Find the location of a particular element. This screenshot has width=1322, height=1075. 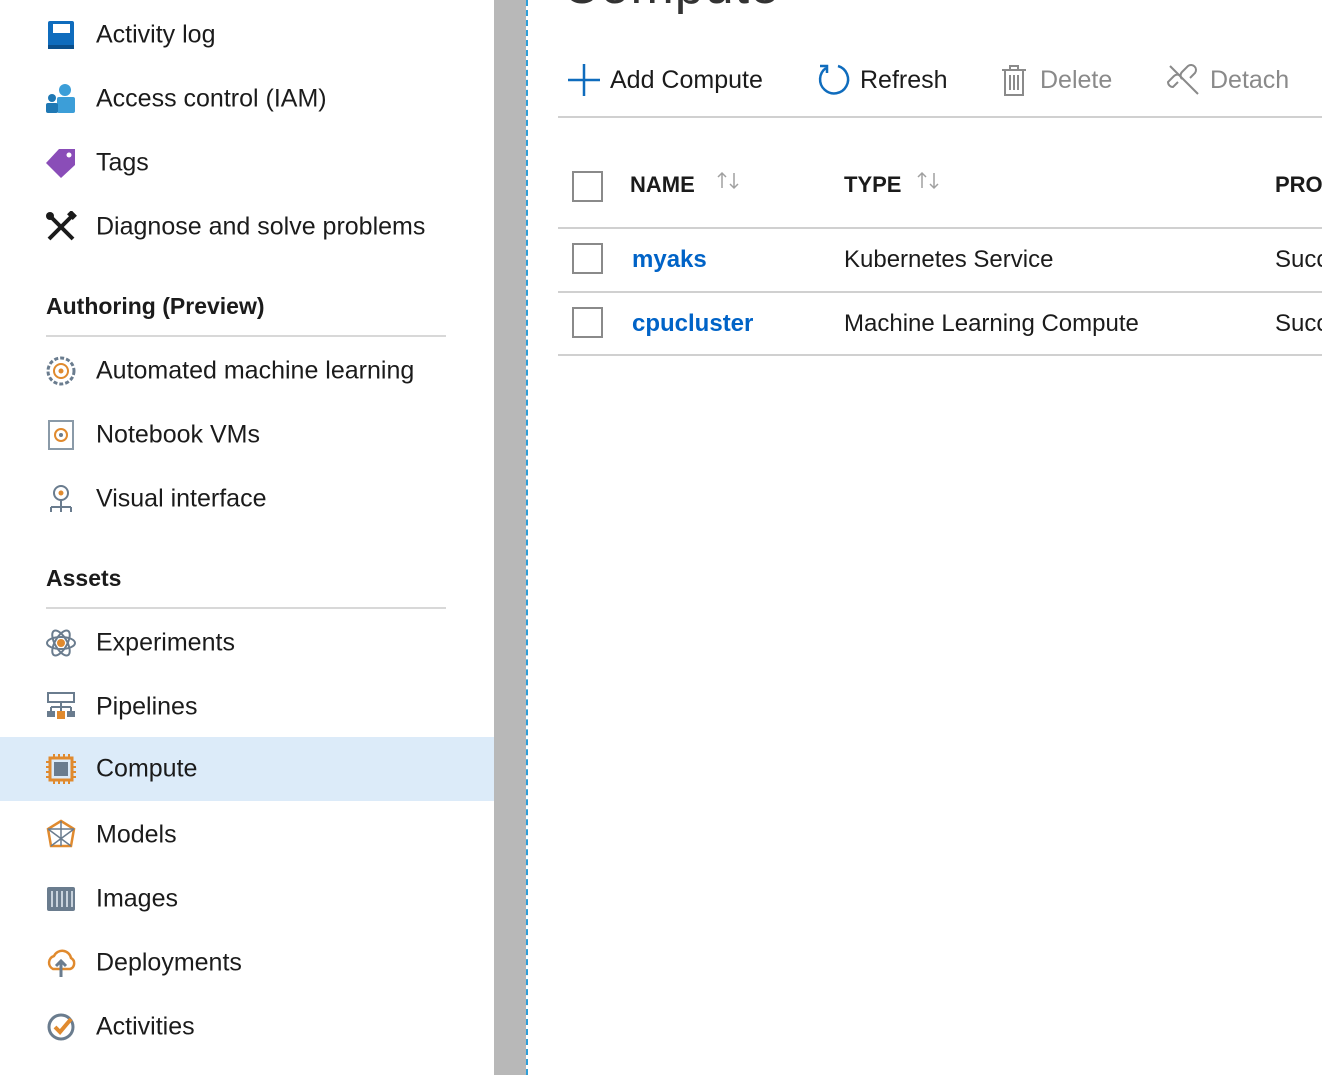

detach-link-icon is located at coordinates (1182, 79).